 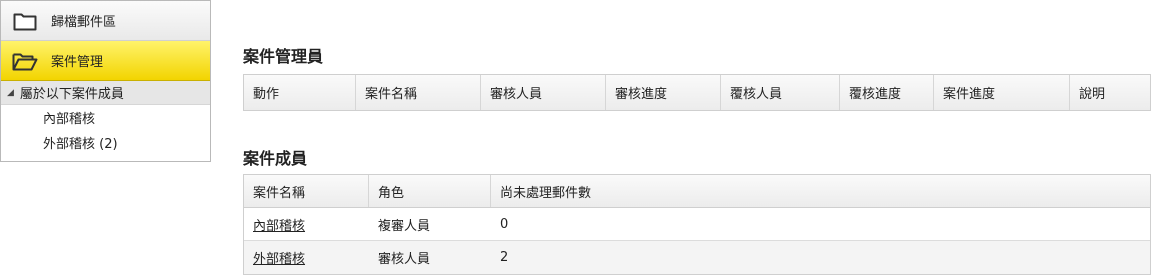 What do you see at coordinates (1002, 92) in the screenshot?
I see `column-header-case-progress: 案件進度` at bounding box center [1002, 92].